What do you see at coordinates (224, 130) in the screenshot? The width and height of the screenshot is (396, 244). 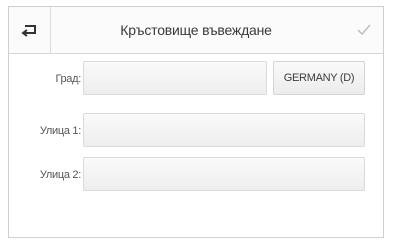 I see `street1-input` at bounding box center [224, 130].